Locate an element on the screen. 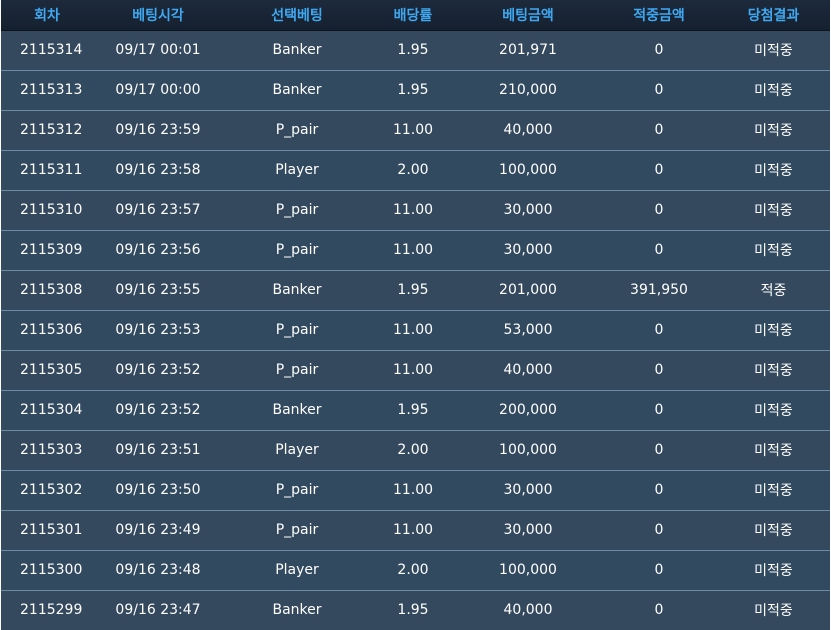 Image resolution: width=831 pixels, height=630 pixels. round-cell: 2115309 is located at coordinates (47, 249).